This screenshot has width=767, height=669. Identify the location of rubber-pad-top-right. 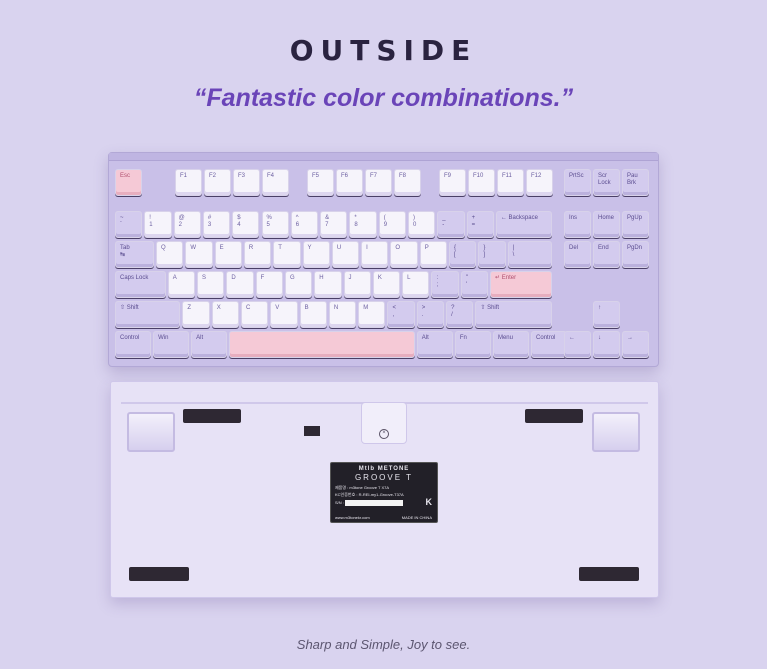
(554, 416).